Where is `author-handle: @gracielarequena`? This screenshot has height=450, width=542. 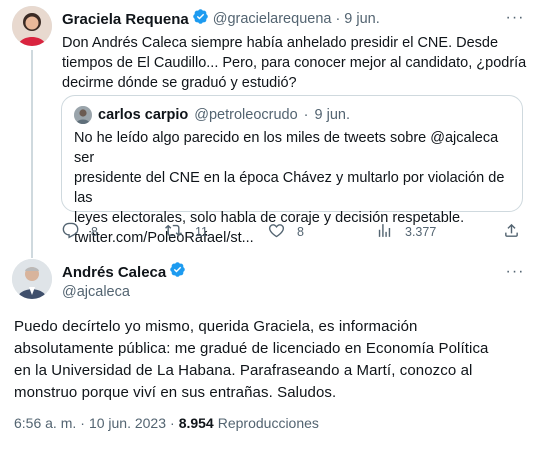
author-handle: @gracielarequena is located at coordinates (272, 19).